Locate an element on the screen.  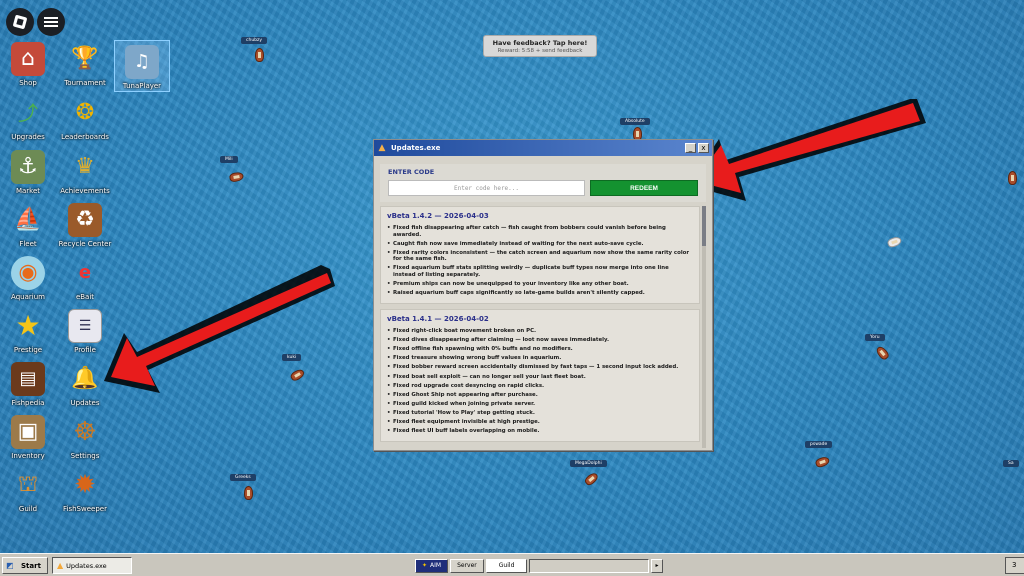
code-input is located at coordinates (486, 188).